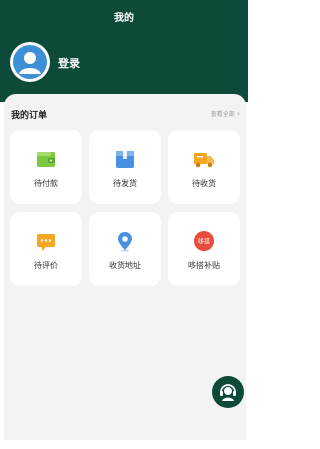 The height and width of the screenshot is (449, 320). I want to click on location-pin-icon, so click(125, 242).